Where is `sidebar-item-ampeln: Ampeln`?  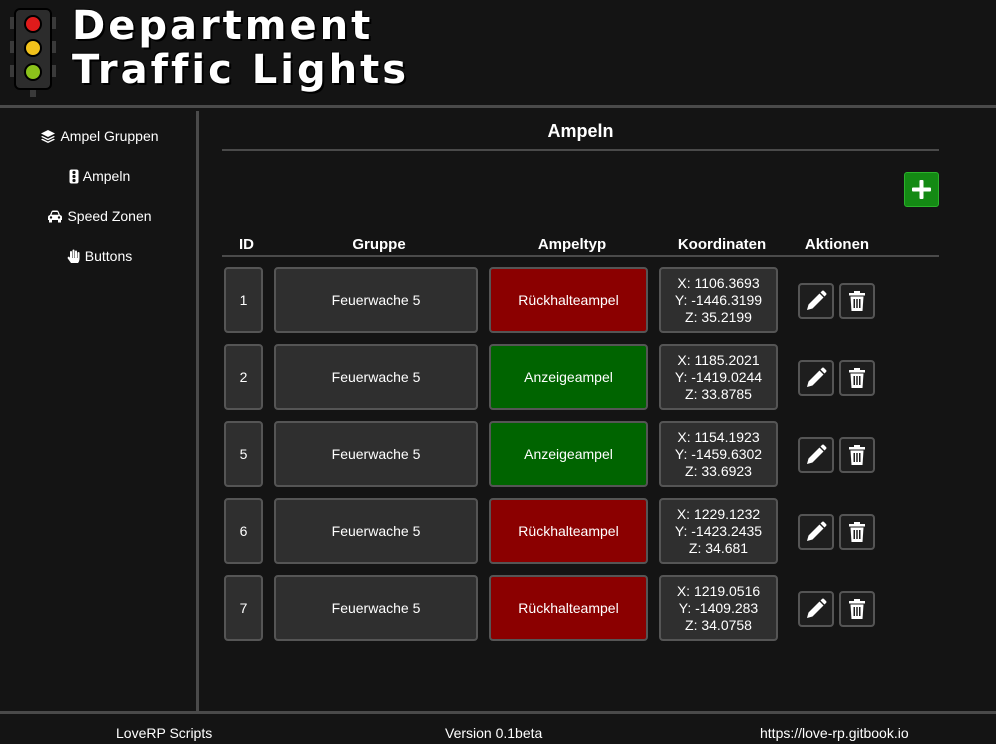 sidebar-item-ampeln: Ampeln is located at coordinates (99, 176).